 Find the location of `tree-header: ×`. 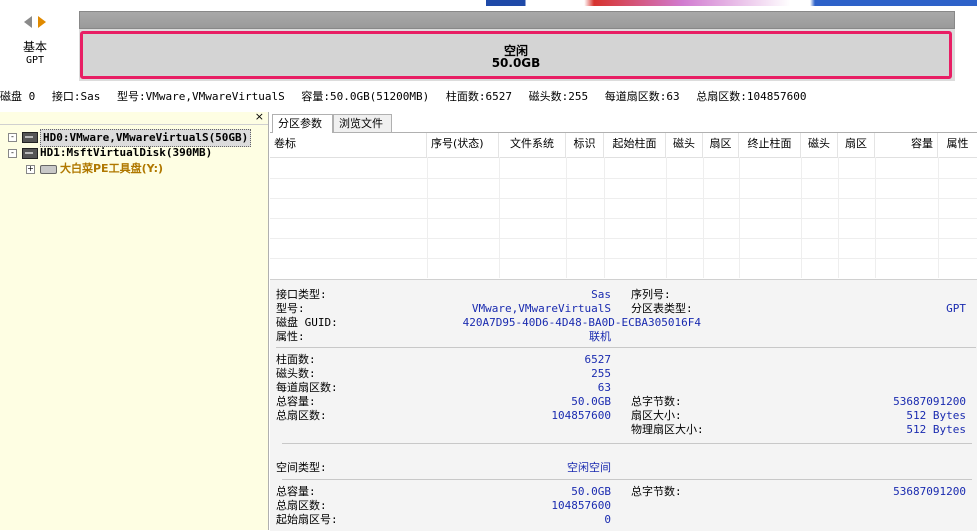

tree-header: × is located at coordinates (134, 118).